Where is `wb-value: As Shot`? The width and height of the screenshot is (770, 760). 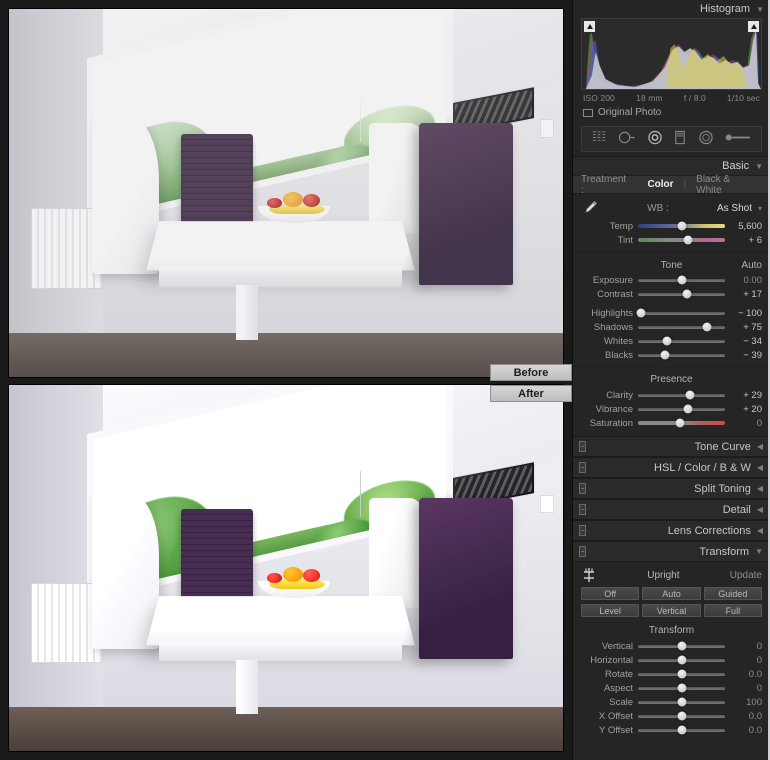 wb-value: As Shot is located at coordinates (734, 208).